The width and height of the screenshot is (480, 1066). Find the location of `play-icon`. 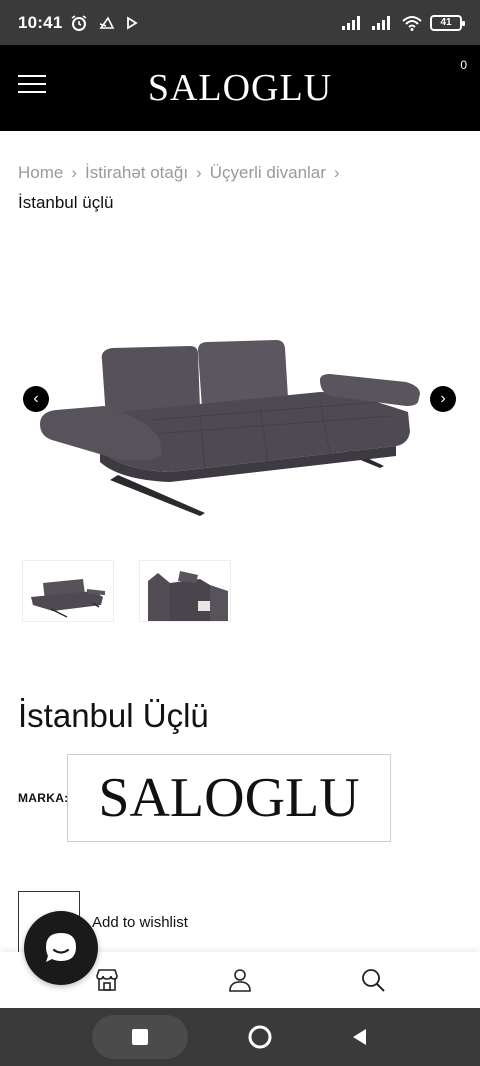

play-icon is located at coordinates (133, 22).